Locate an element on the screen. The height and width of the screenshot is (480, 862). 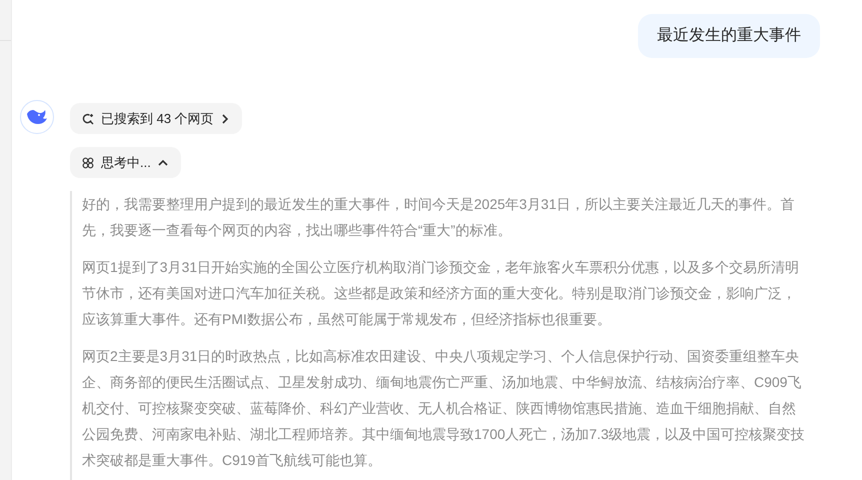
whale-logo-icon is located at coordinates (37, 117).